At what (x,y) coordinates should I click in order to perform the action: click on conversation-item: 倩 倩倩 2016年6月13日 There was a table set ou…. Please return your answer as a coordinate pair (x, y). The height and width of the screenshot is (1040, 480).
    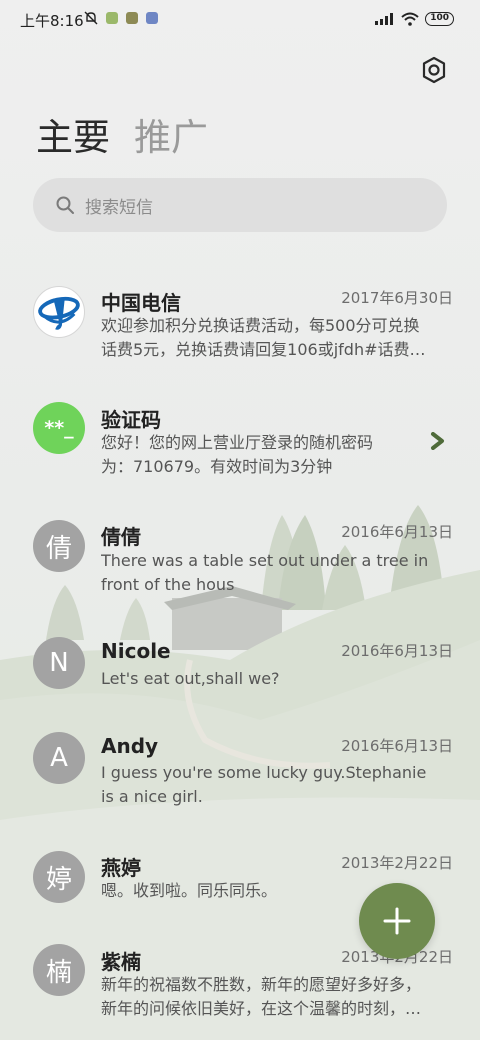
    Looking at the image, I should click on (240, 558).